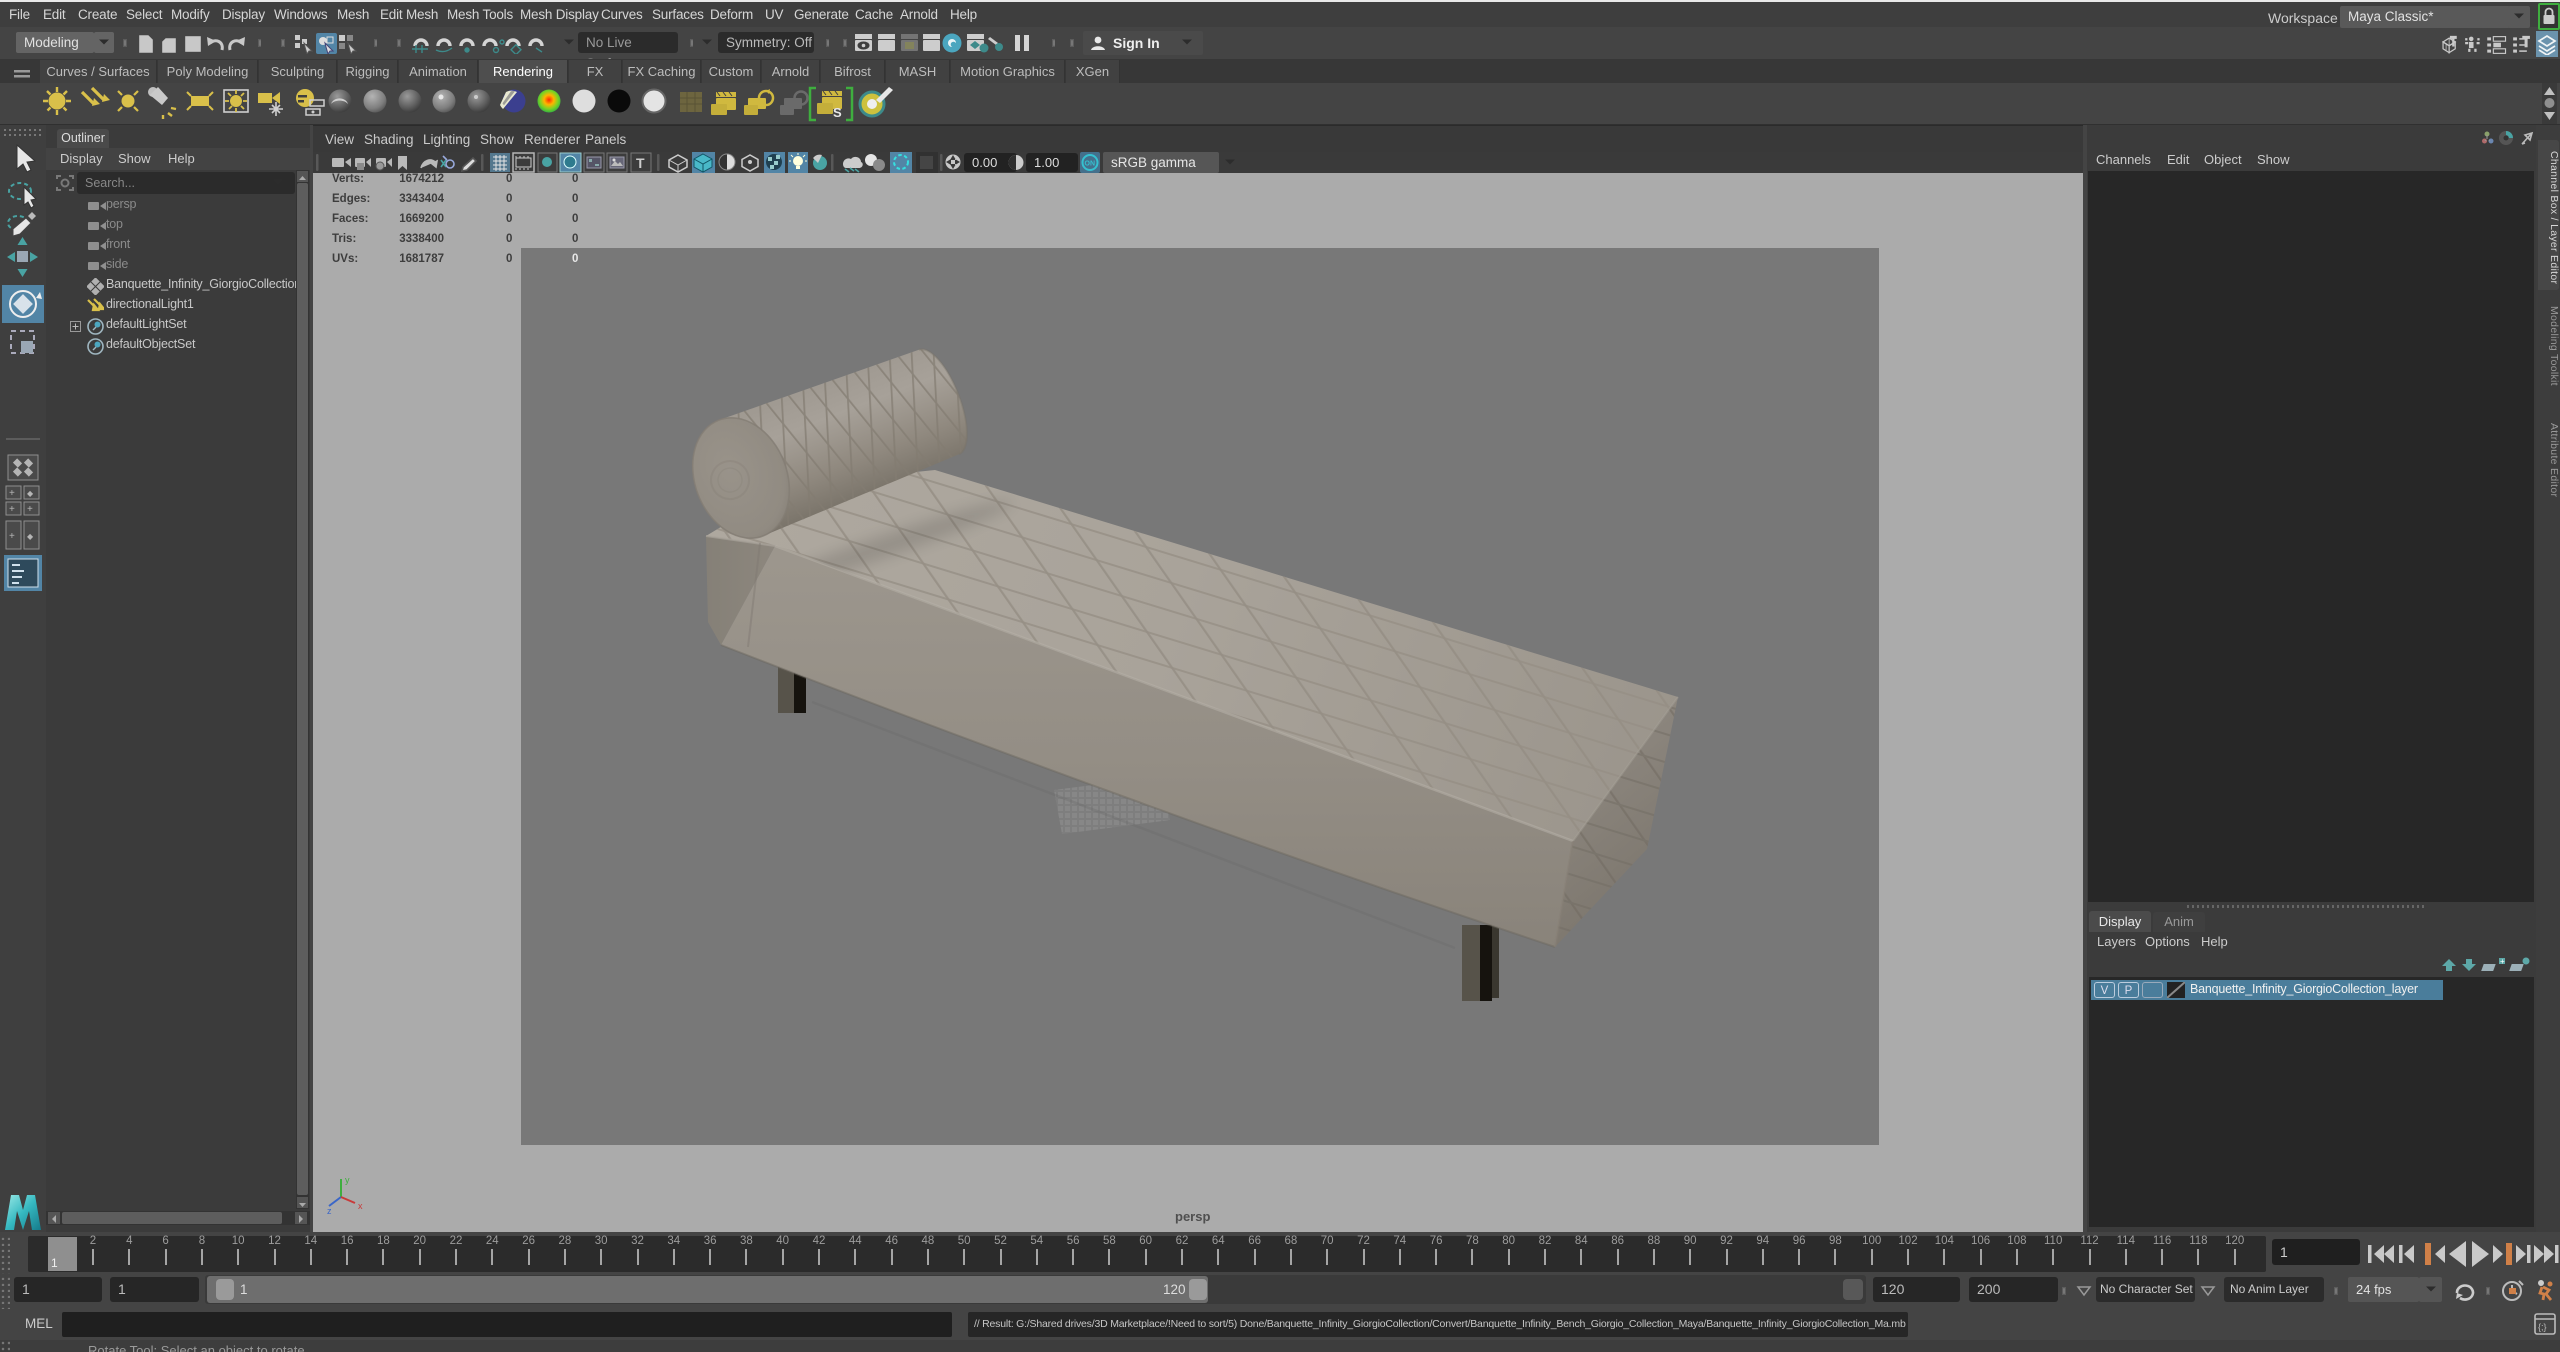  What do you see at coordinates (837, 112) in the screenshot?
I see `svg-text: S` at bounding box center [837, 112].